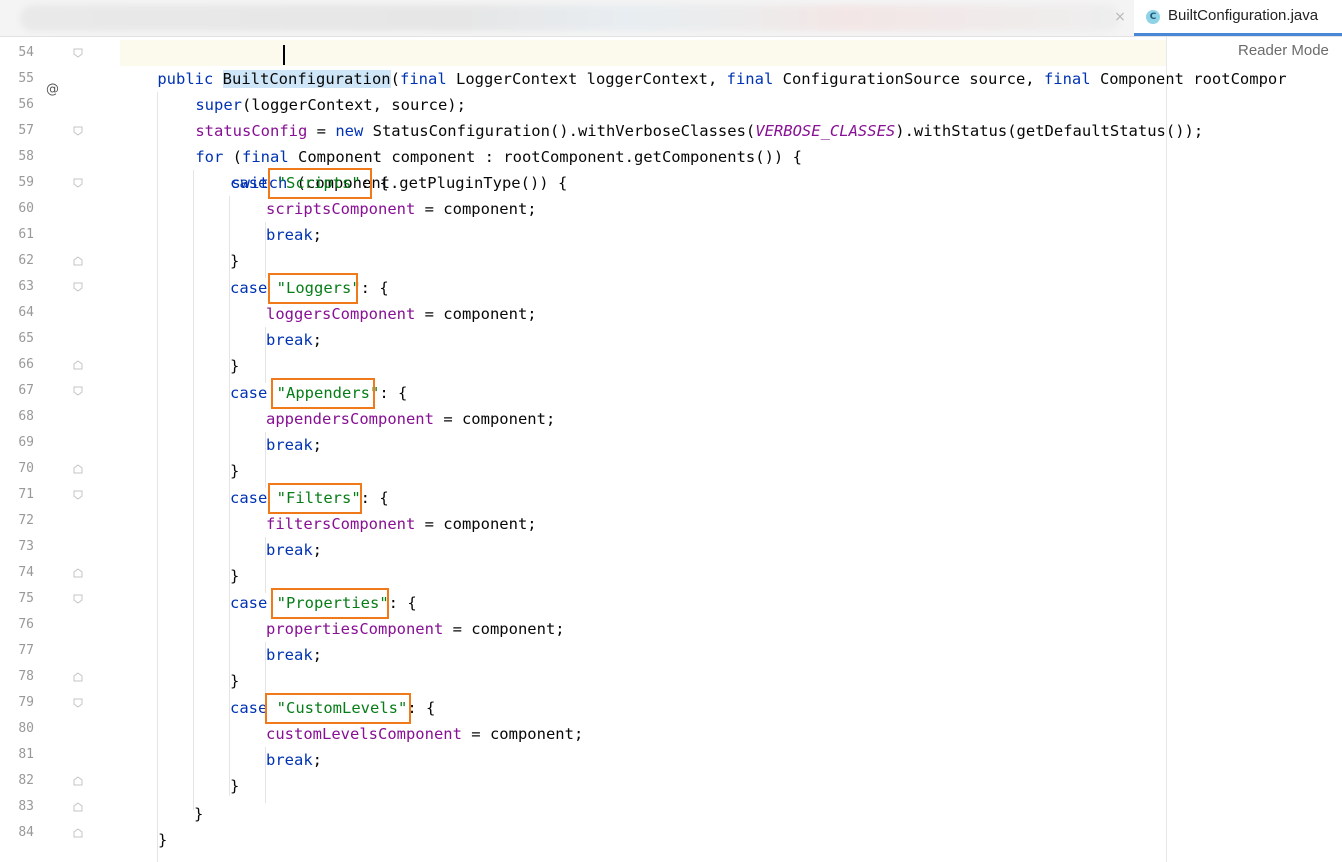 The image size is (1342, 862). I want to click on line-number: 82, so click(26, 780).